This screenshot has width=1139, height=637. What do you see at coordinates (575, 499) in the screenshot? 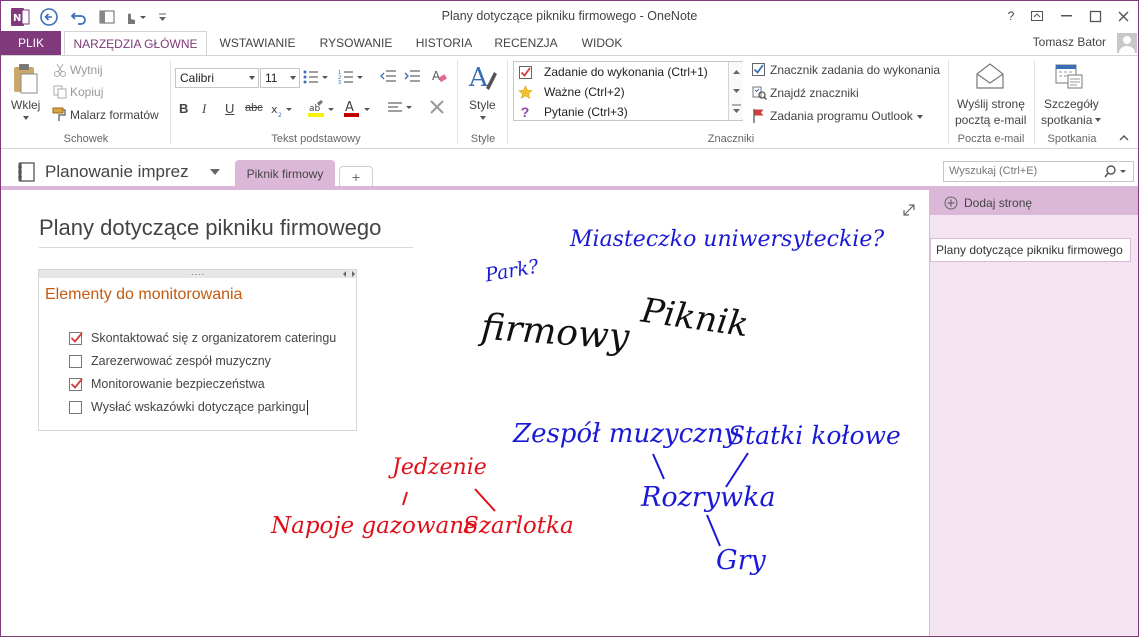
I see `ink-connector-lines` at bounding box center [575, 499].